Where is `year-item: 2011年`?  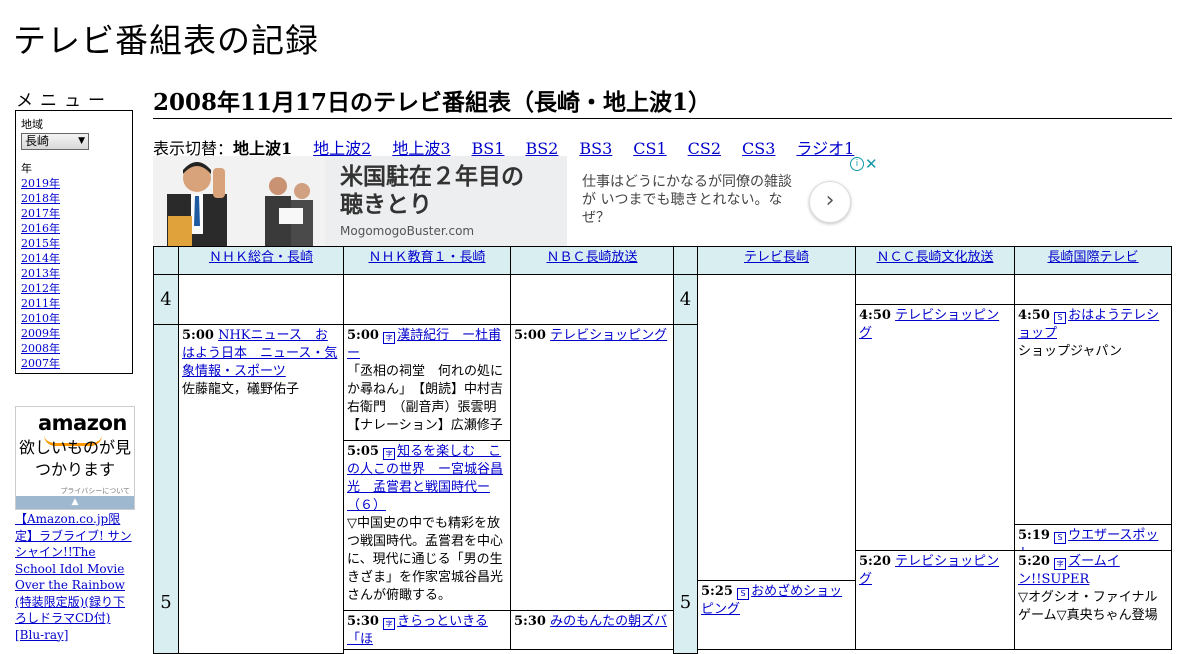
year-item: 2011年 is located at coordinates (40, 303).